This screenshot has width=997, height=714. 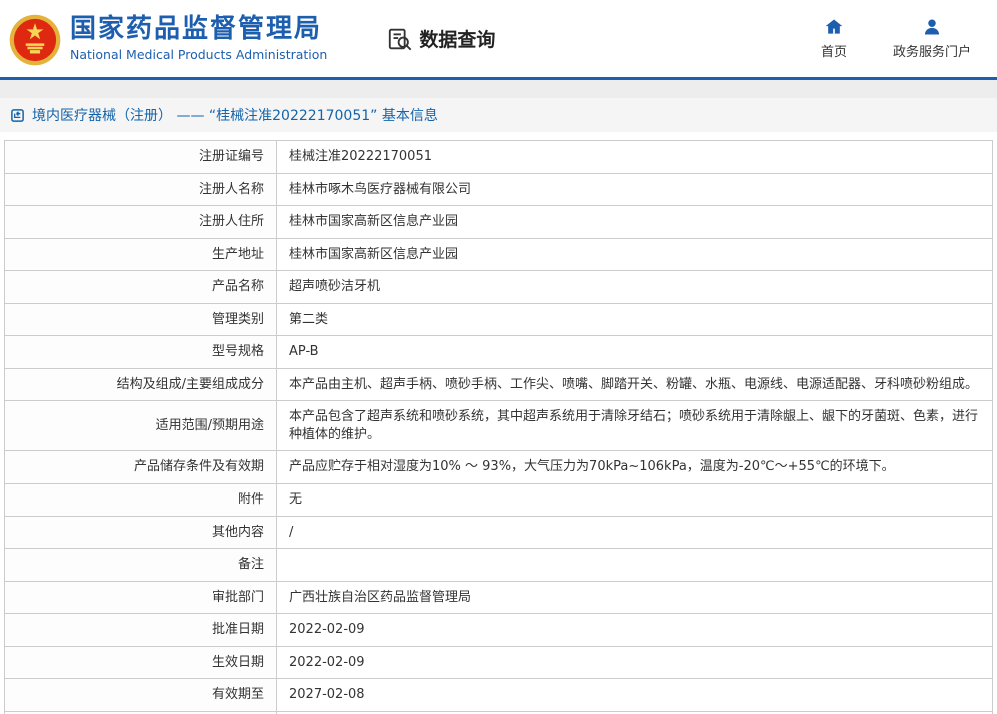 I want to click on table-row: 注册人名称 桂林市啄木鸟医疗器械有限公司, so click(x=498, y=189).